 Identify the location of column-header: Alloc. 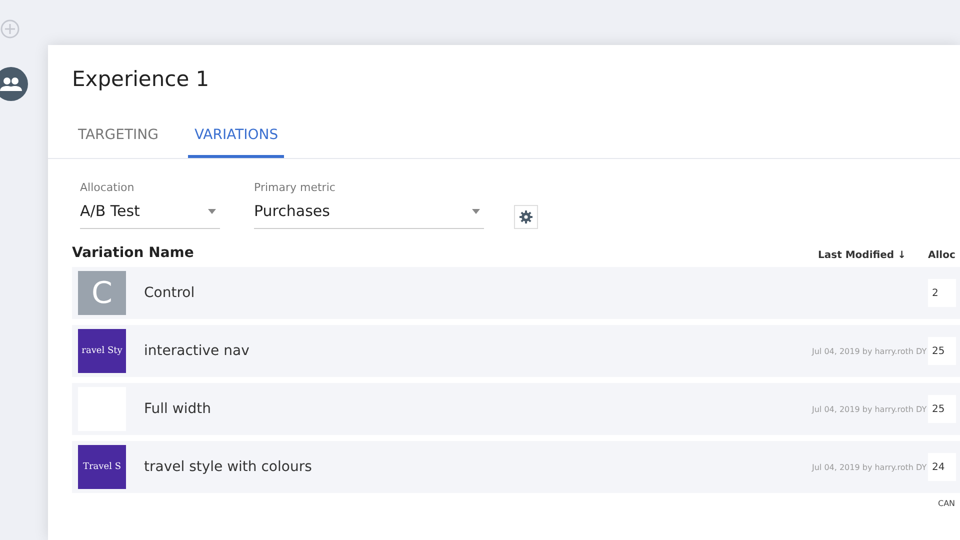
(942, 255).